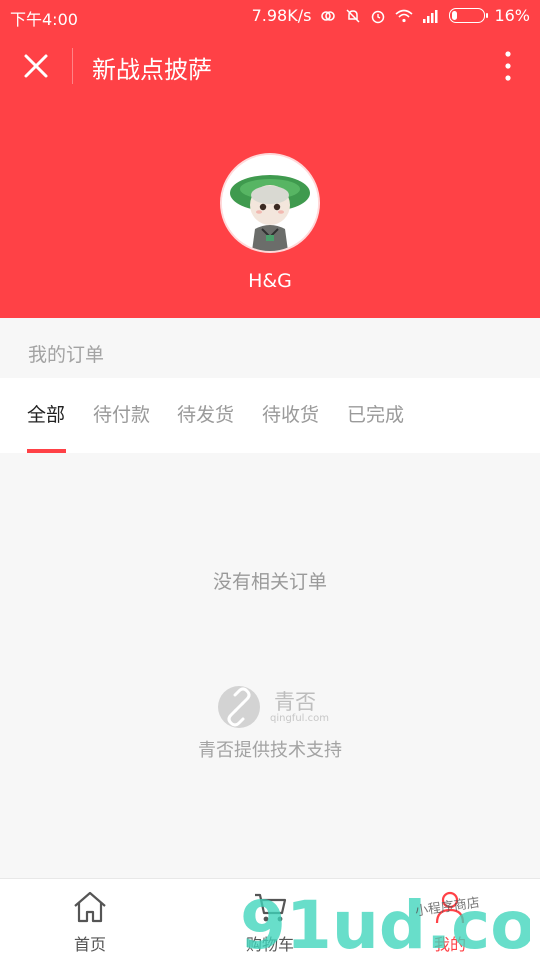 The width and height of the screenshot is (540, 961). What do you see at coordinates (449, 944) in the screenshot?
I see `nav-label-mine: 我的` at bounding box center [449, 944].